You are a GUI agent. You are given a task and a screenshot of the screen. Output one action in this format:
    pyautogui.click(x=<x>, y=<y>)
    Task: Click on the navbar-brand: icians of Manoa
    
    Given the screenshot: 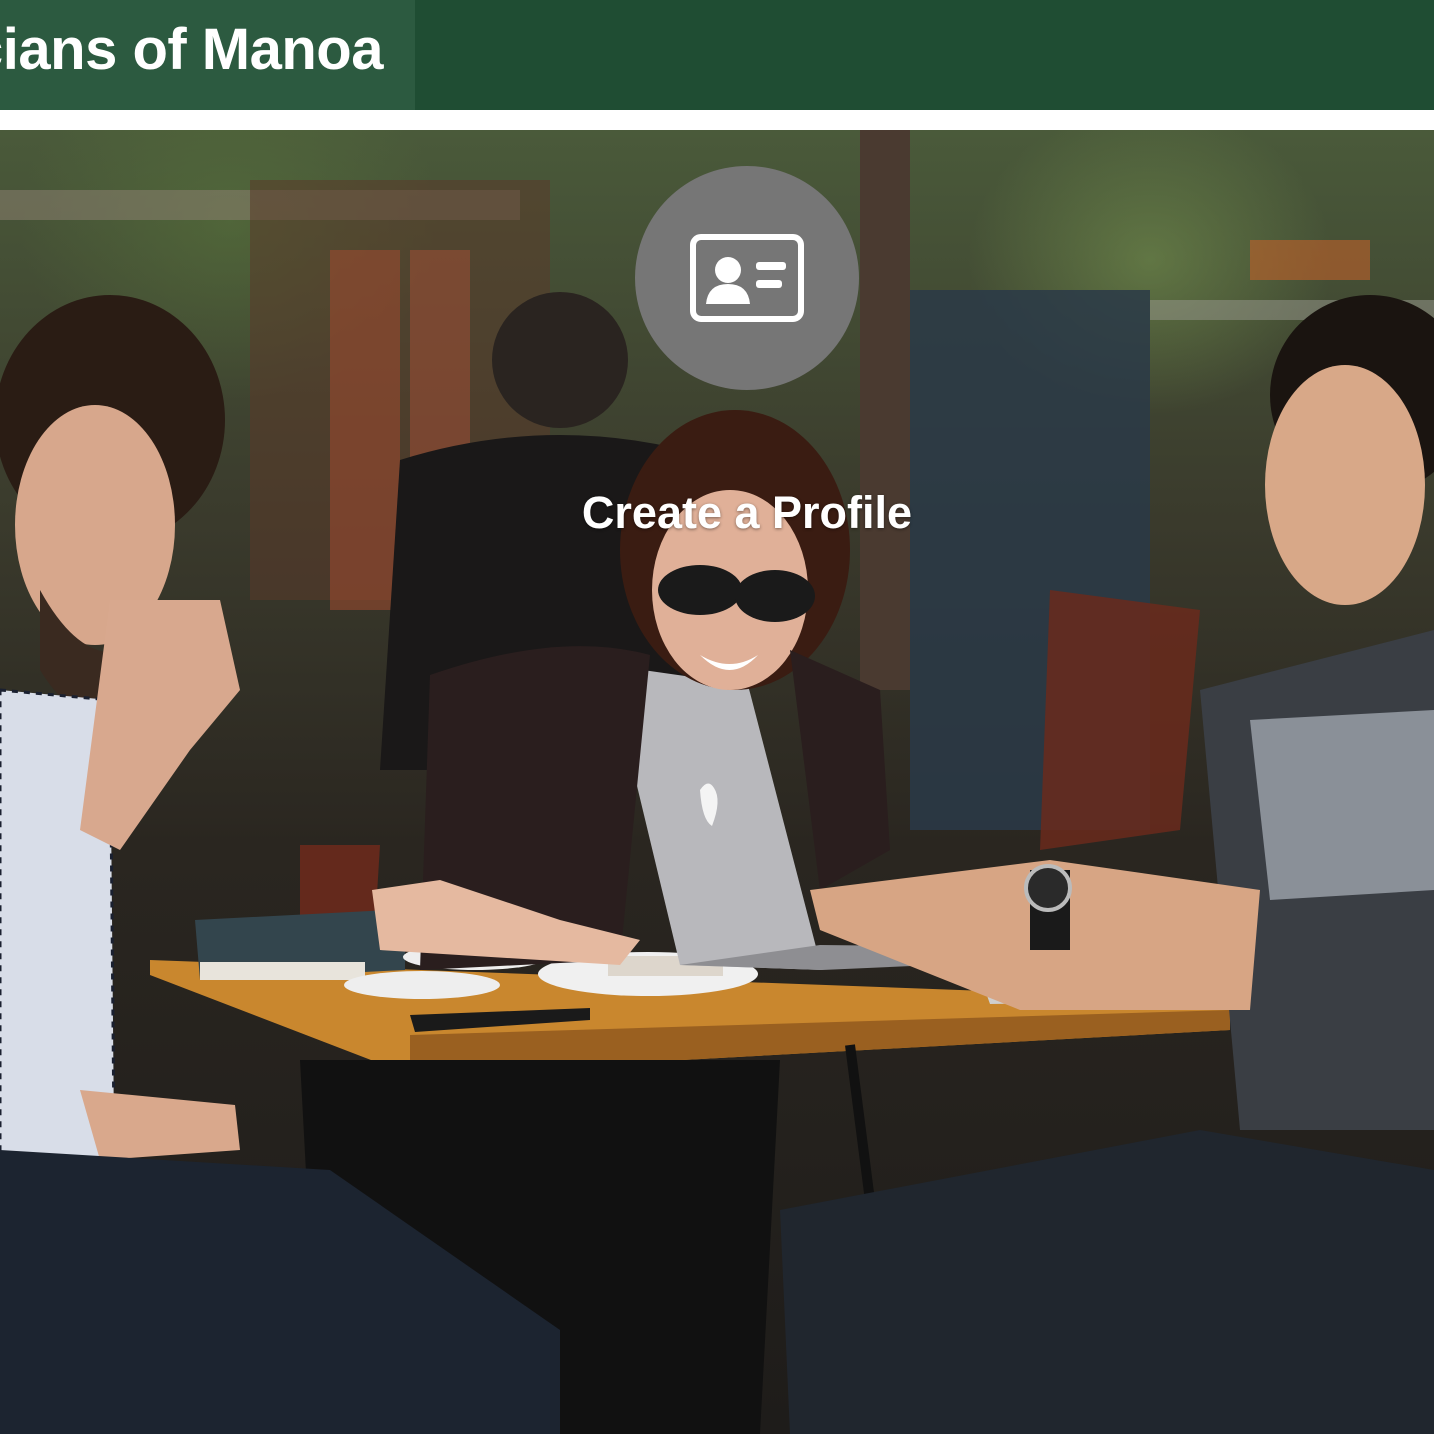 What is the action you would take?
    pyautogui.click(x=207, y=55)
    